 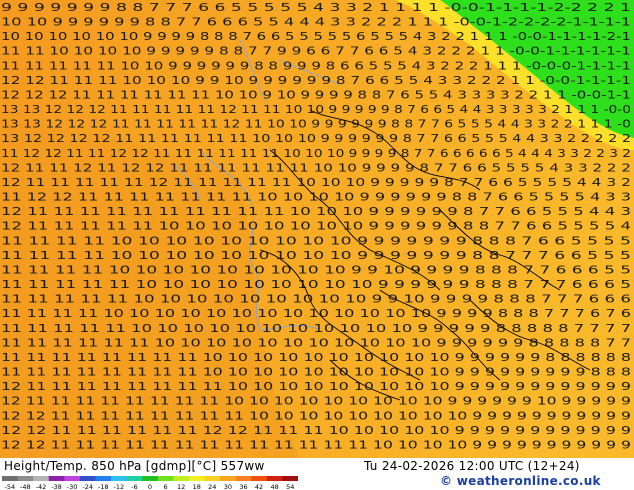 I want to click on legend-label: -54, so click(x=9, y=486).